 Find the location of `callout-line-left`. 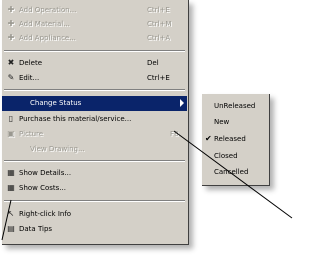

callout-line-left is located at coordinates (6, 220).